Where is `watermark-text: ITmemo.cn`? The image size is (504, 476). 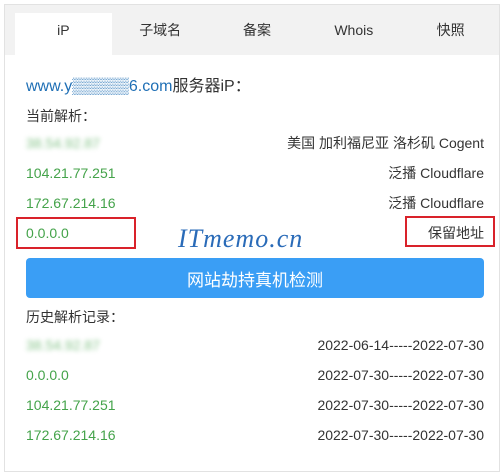 watermark-text: ITmemo.cn is located at coordinates (241, 238).